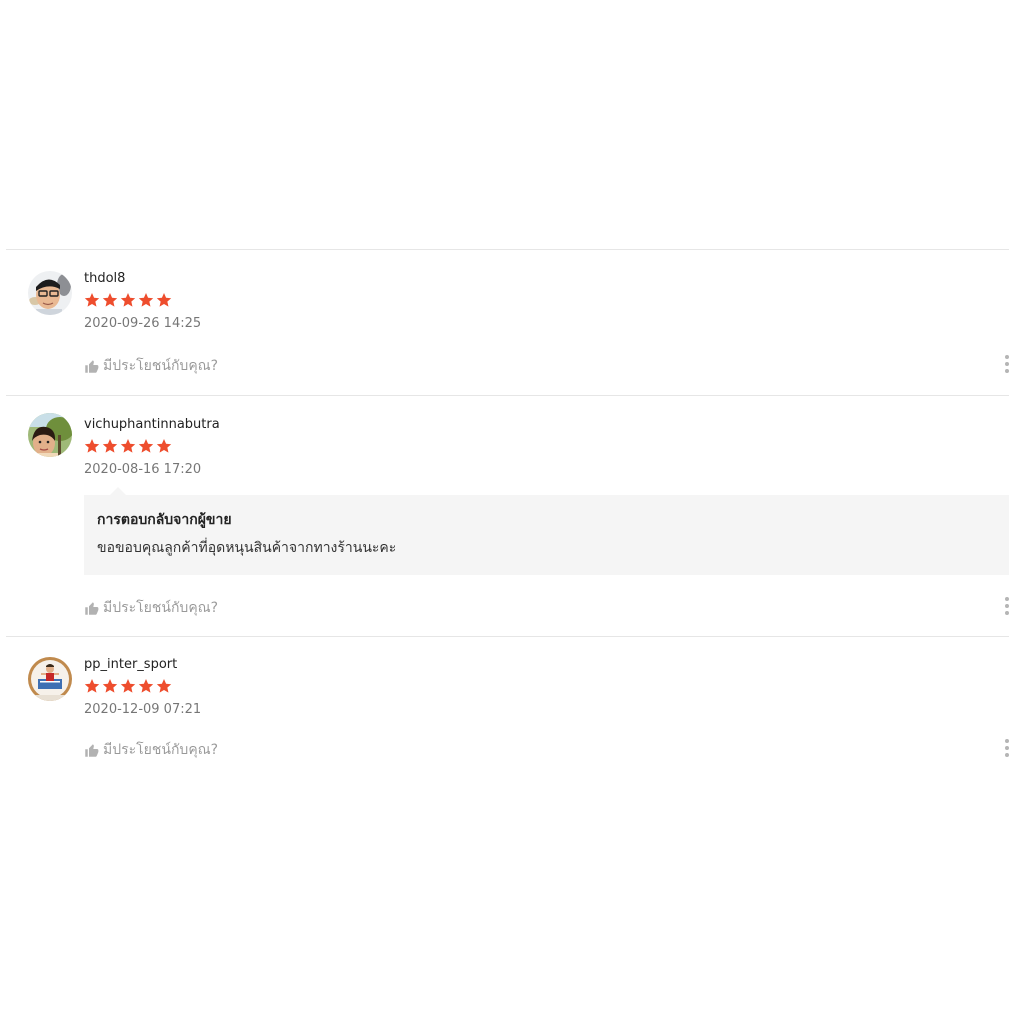 The width and height of the screenshot is (1024, 1024). Describe the element at coordinates (143, 709) in the screenshot. I see `review-date: 2020-12-09 07:21` at that location.